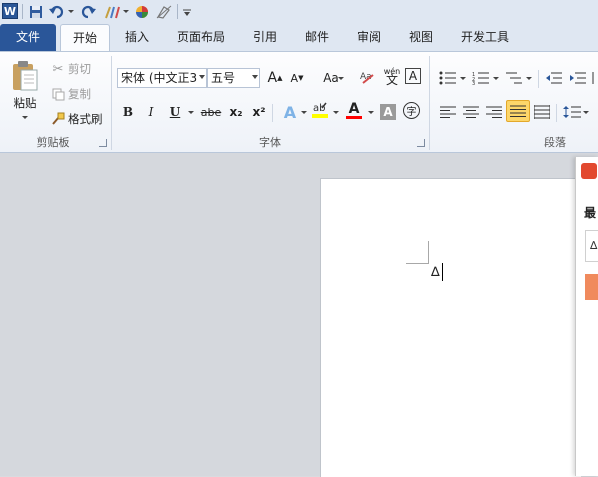 This screenshot has height=477, width=598. I want to click on shrink-arrow-icon: ▼, so click(301, 78).